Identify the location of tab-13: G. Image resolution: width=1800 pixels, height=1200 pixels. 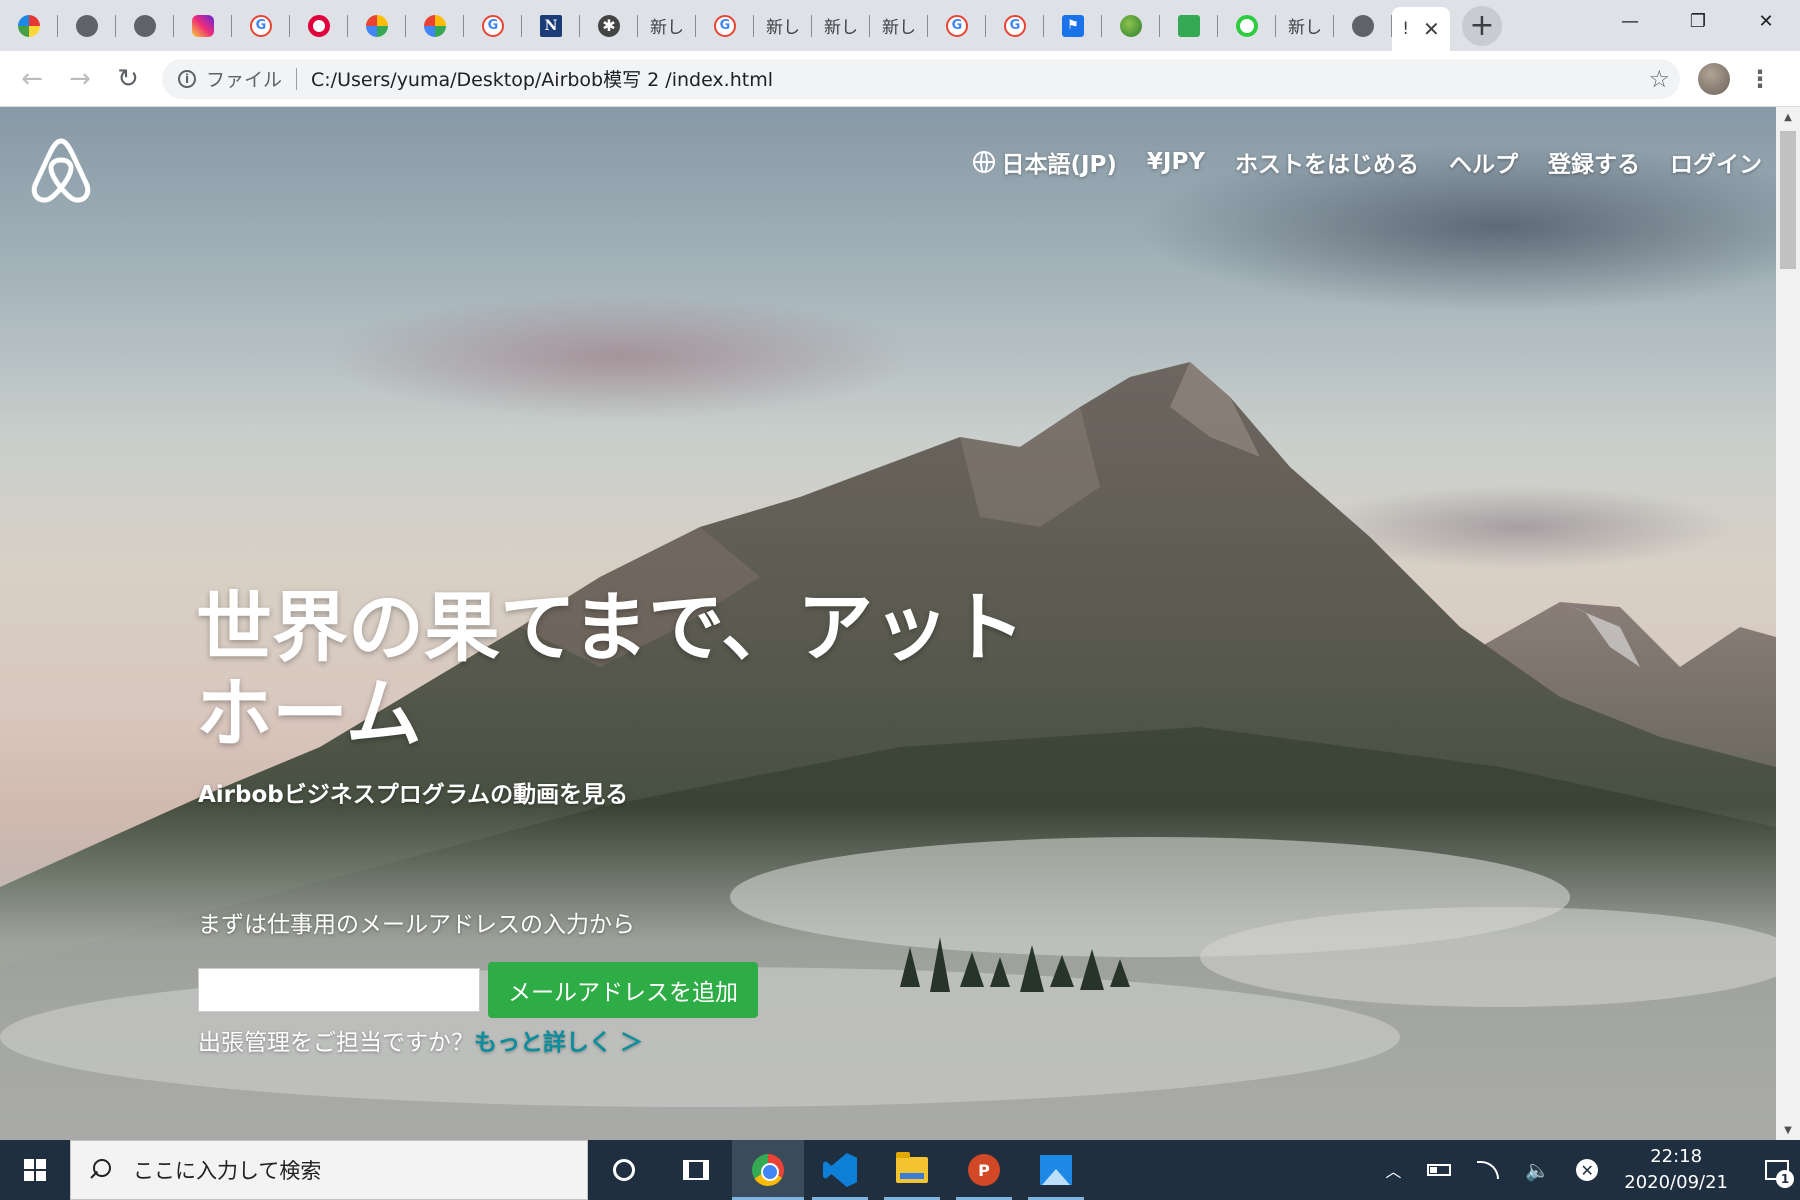
(725, 25).